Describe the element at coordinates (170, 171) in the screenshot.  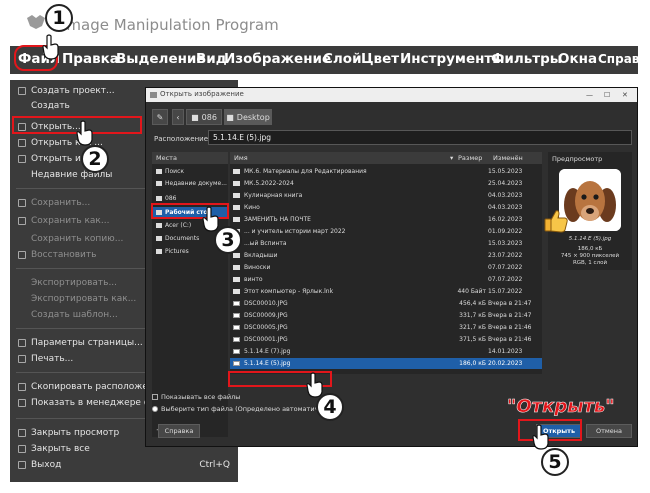
I see `place-search: Поиск` at that location.